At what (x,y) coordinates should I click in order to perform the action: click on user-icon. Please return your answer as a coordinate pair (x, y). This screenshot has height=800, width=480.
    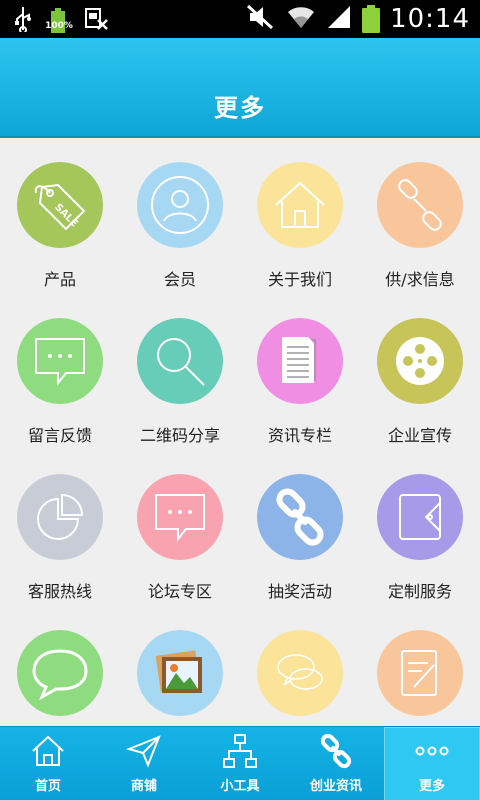
    Looking at the image, I should click on (180, 205).